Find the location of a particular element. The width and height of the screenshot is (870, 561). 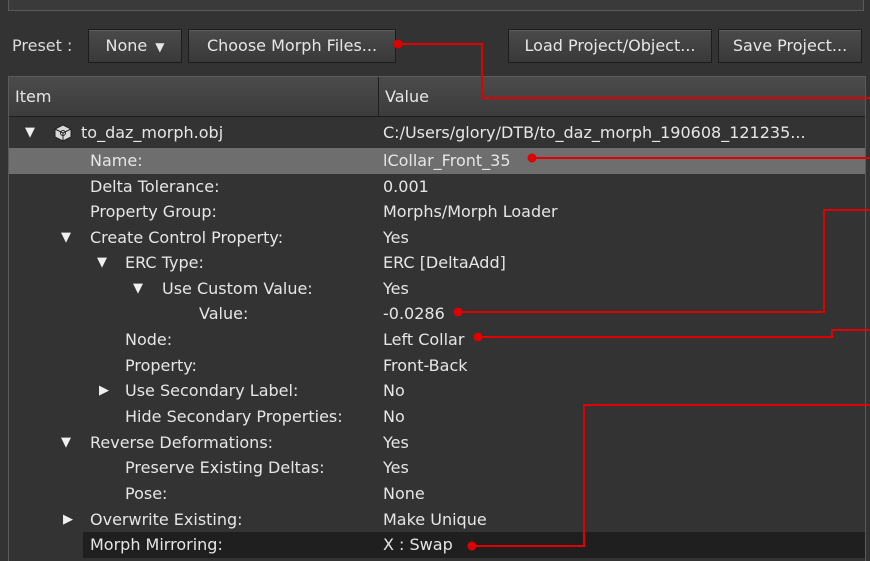

tree-row-property-group: Property Group: Morphs/Morph Loader is located at coordinates (437, 212).